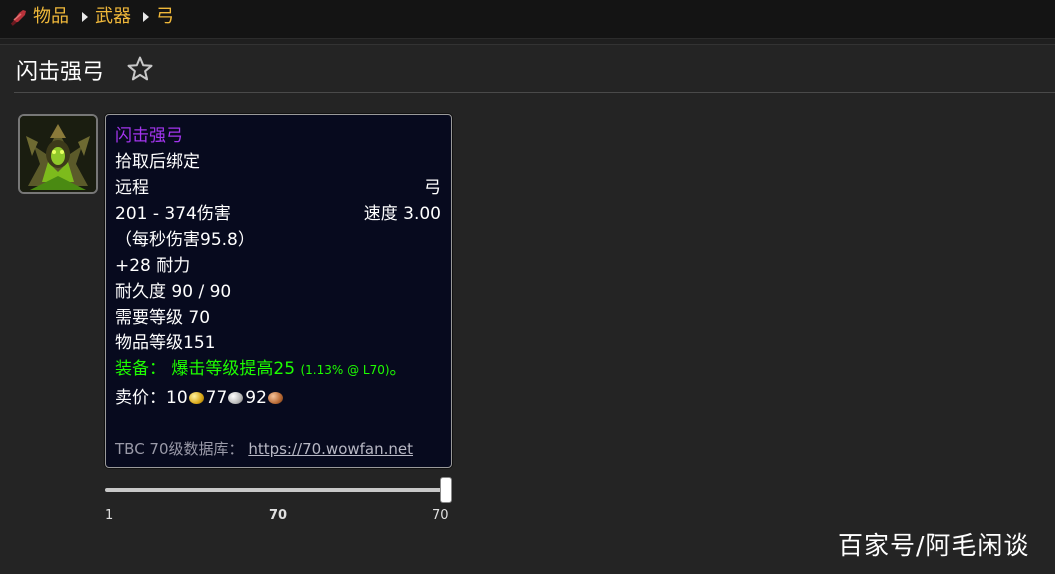 This screenshot has width=1055, height=574. I want to click on item-sell-price: 卖价：10 77 92, so click(200, 398).